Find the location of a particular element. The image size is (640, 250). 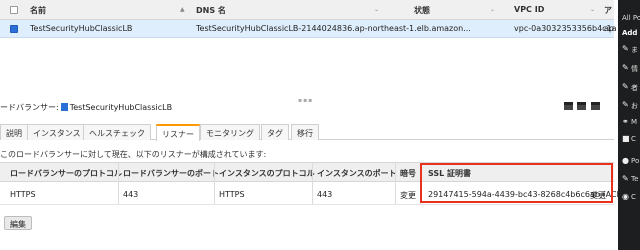

column-state: 状態 is located at coordinates (422, 10).